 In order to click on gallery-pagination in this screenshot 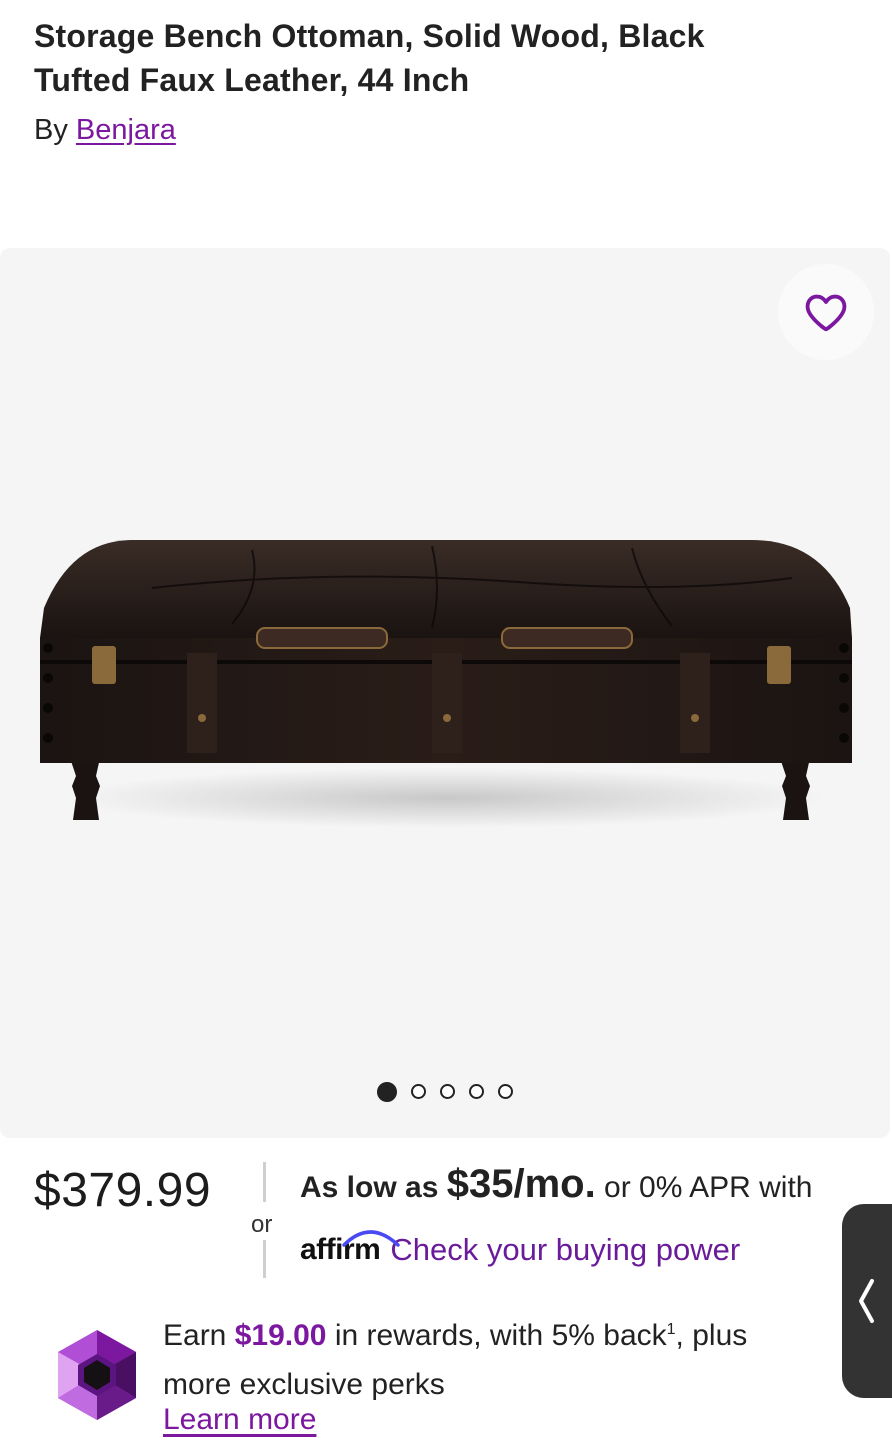, I will do `click(445, 1092)`.